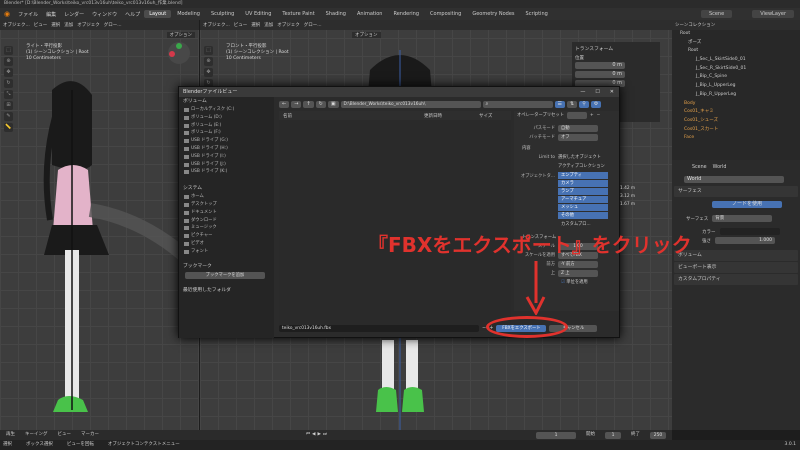 The width and height of the screenshot is (800, 450). I want to click on start-frame-field: 1, so click(613, 435).